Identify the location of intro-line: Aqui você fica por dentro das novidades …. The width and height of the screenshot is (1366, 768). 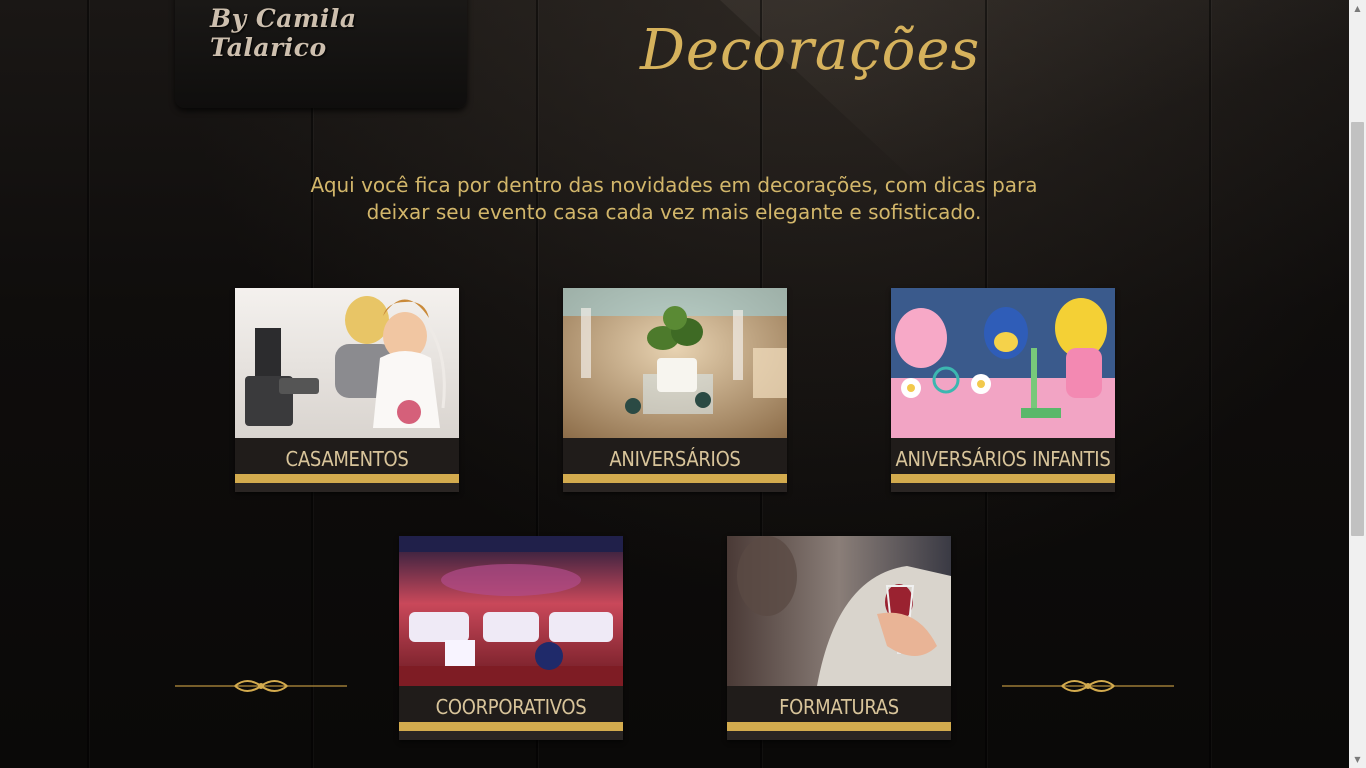
(674, 185).